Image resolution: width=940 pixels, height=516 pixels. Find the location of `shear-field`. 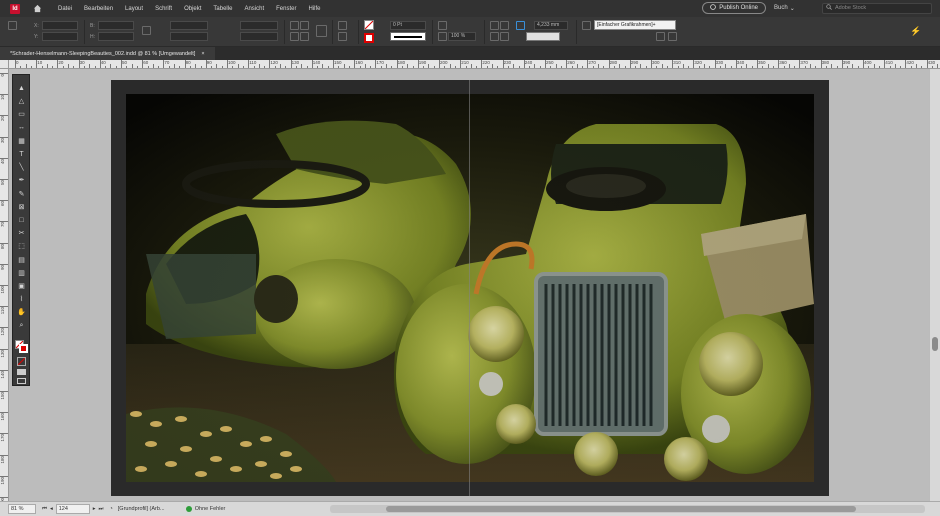

shear-field is located at coordinates (259, 36).